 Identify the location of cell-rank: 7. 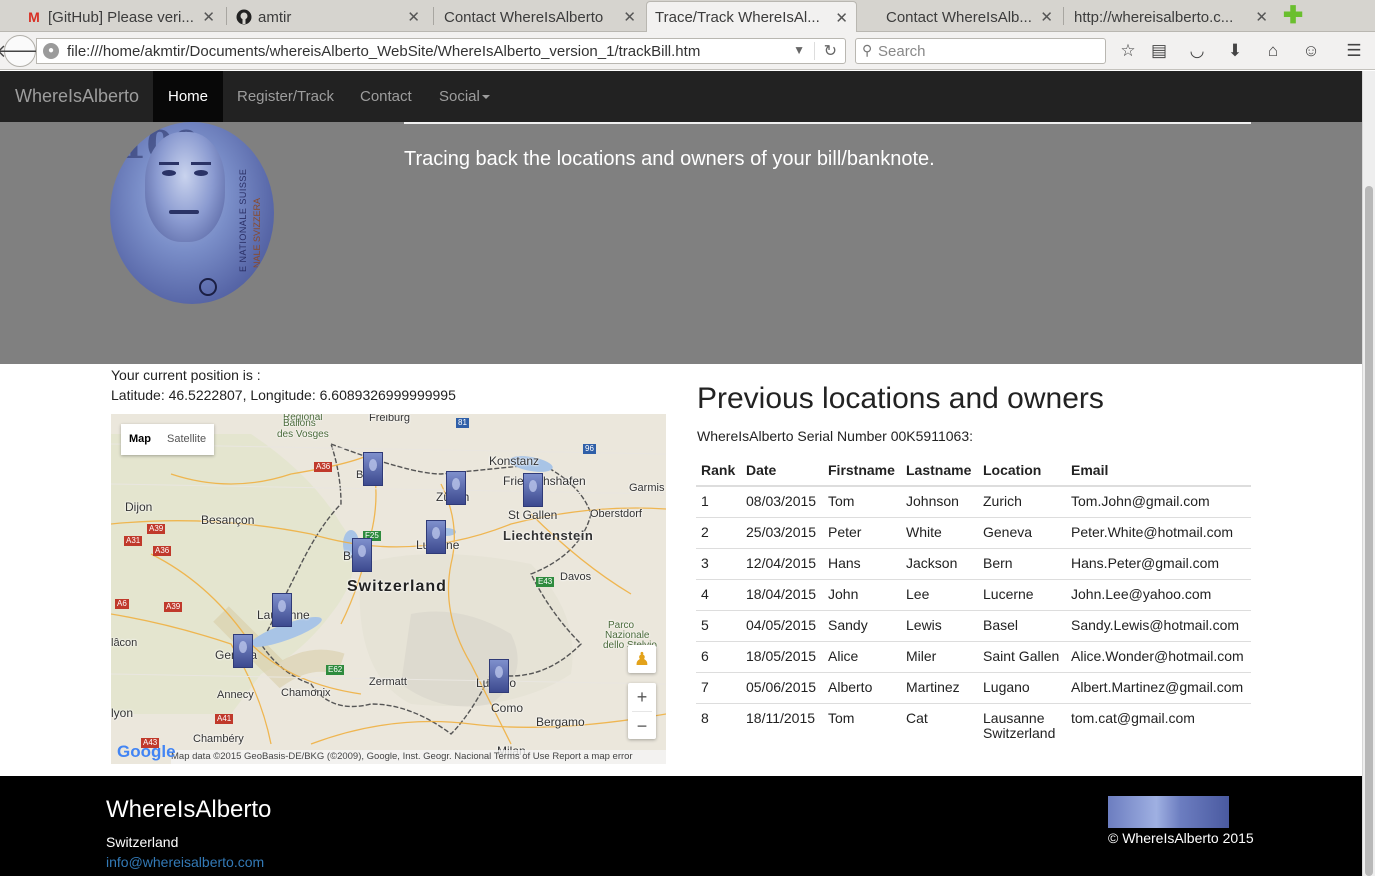
(718, 688).